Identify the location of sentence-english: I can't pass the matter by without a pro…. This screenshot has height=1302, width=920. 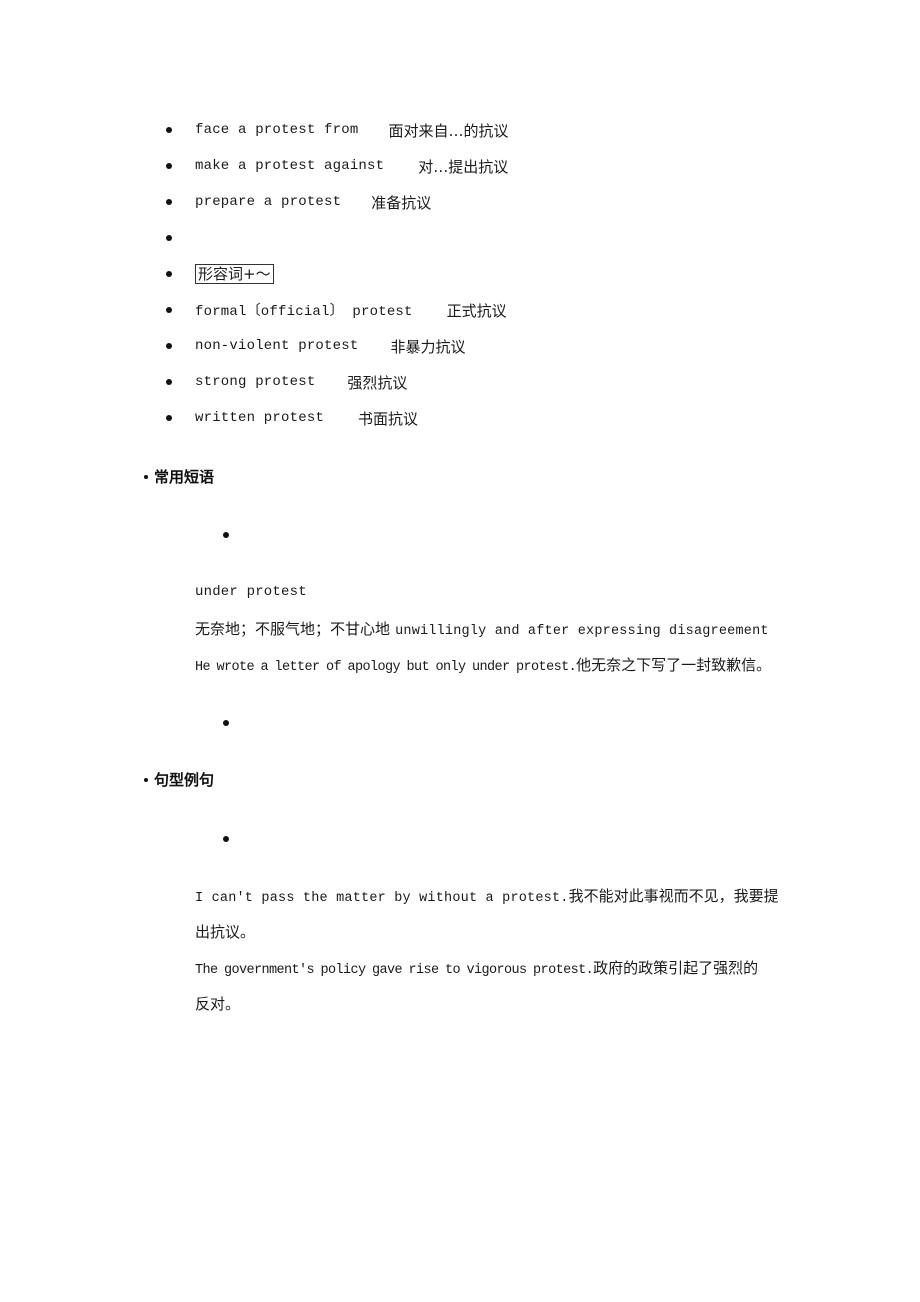
(382, 898).